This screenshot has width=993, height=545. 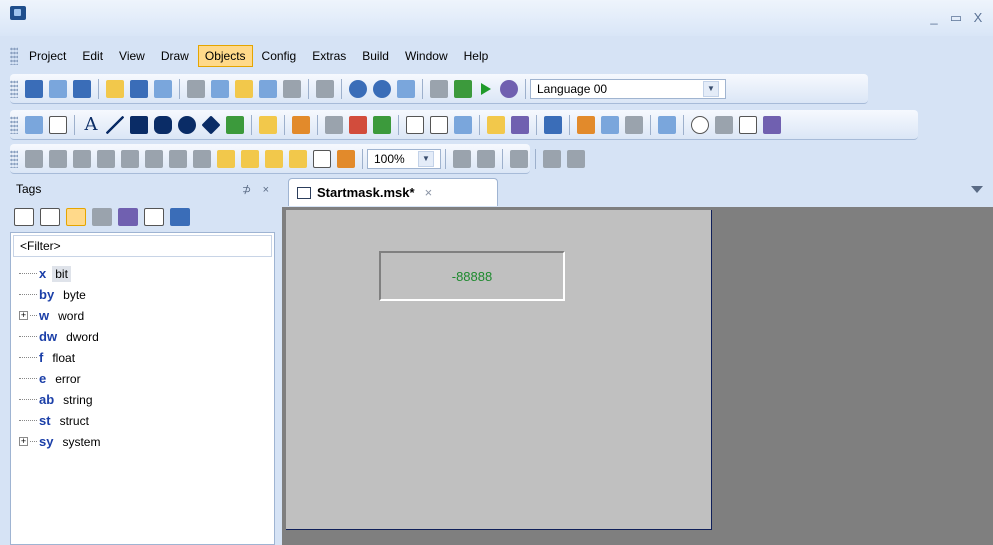 What do you see at coordinates (358, 89) in the screenshot?
I see `info-icon` at bounding box center [358, 89].